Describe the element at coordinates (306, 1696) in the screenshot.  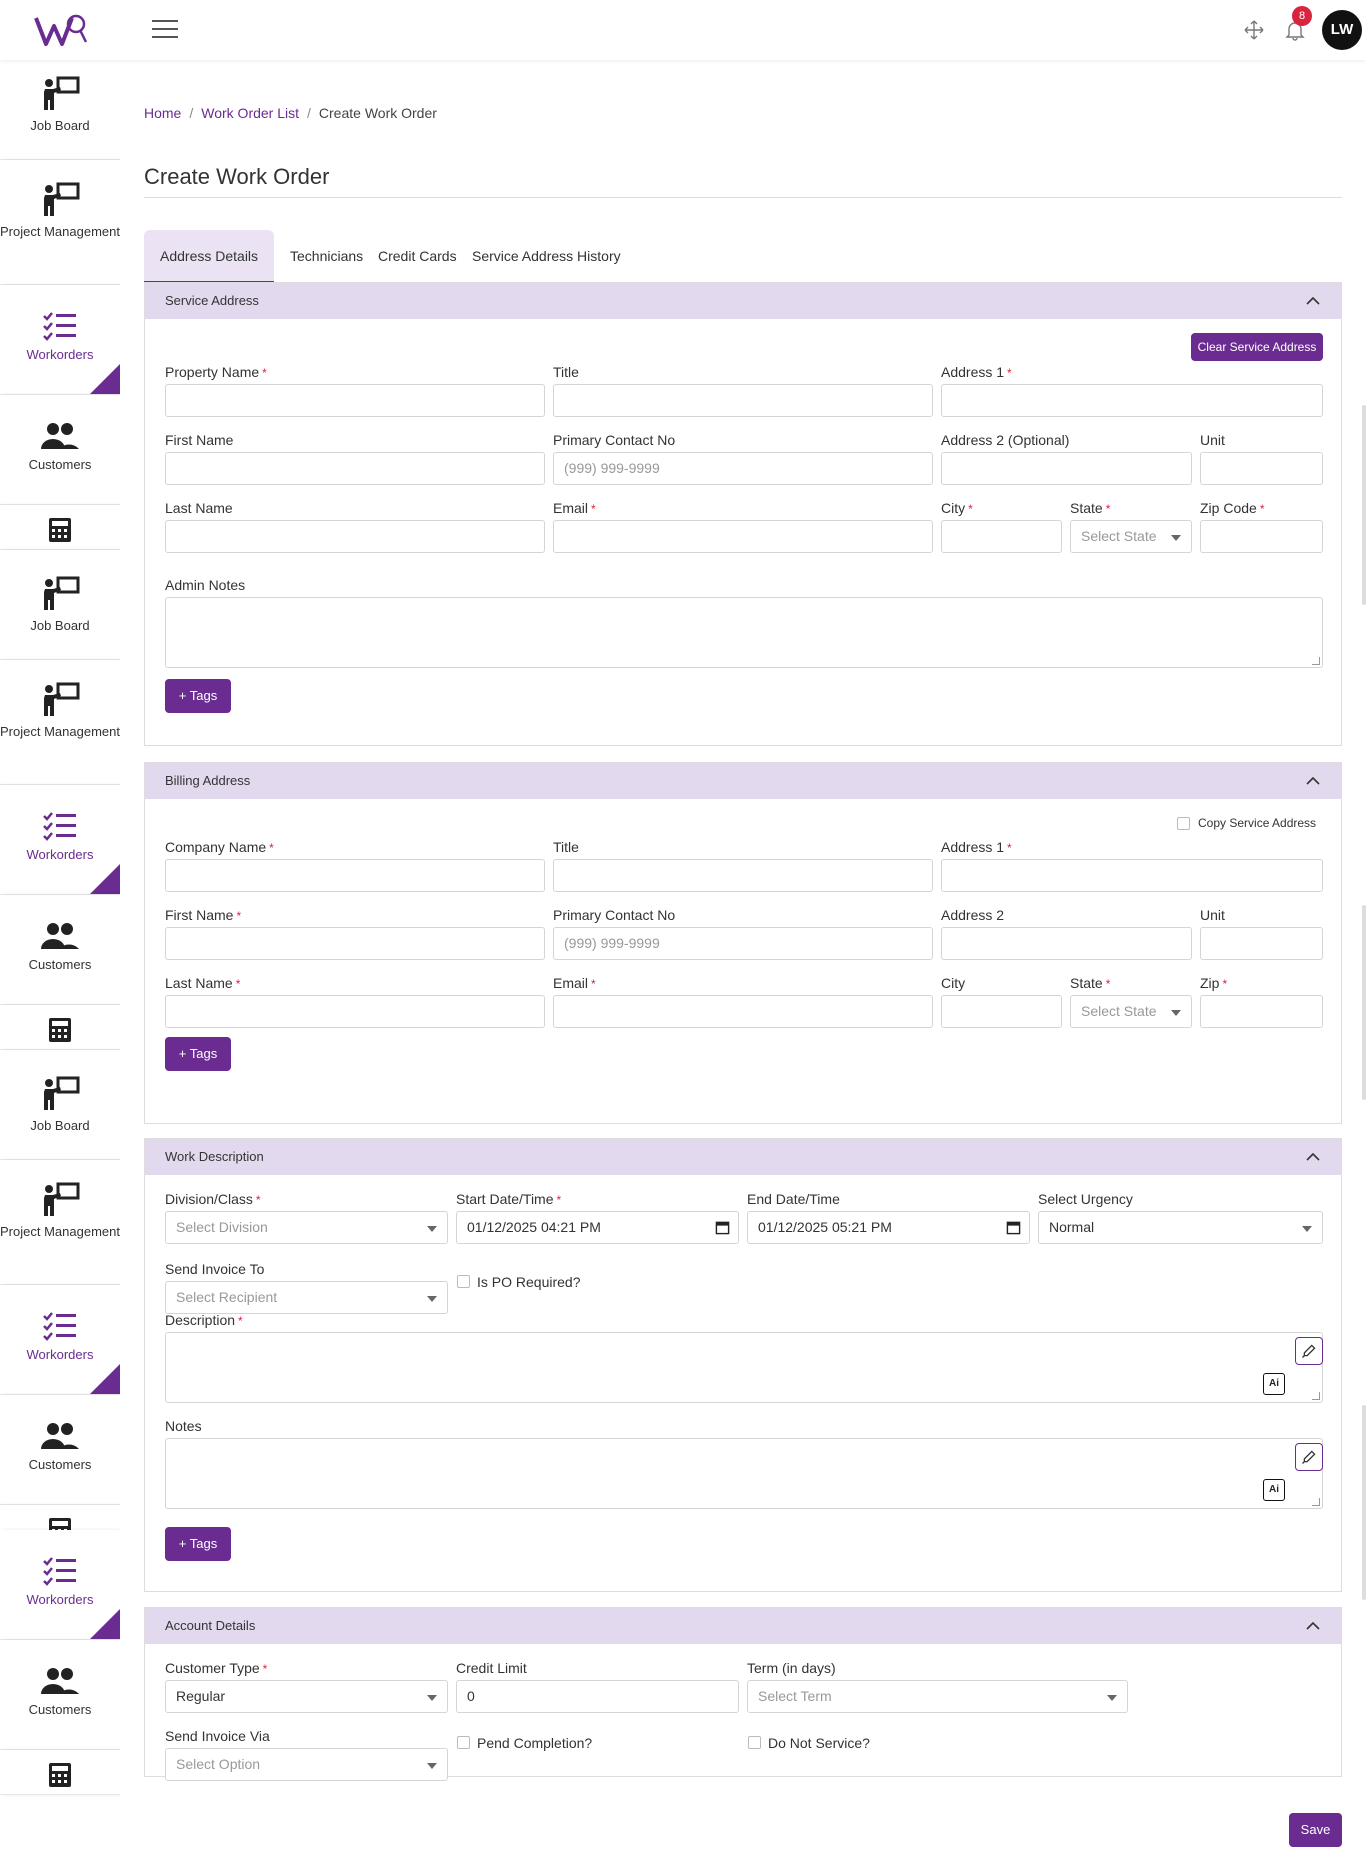
I see `customer-type-select: Regular` at that location.